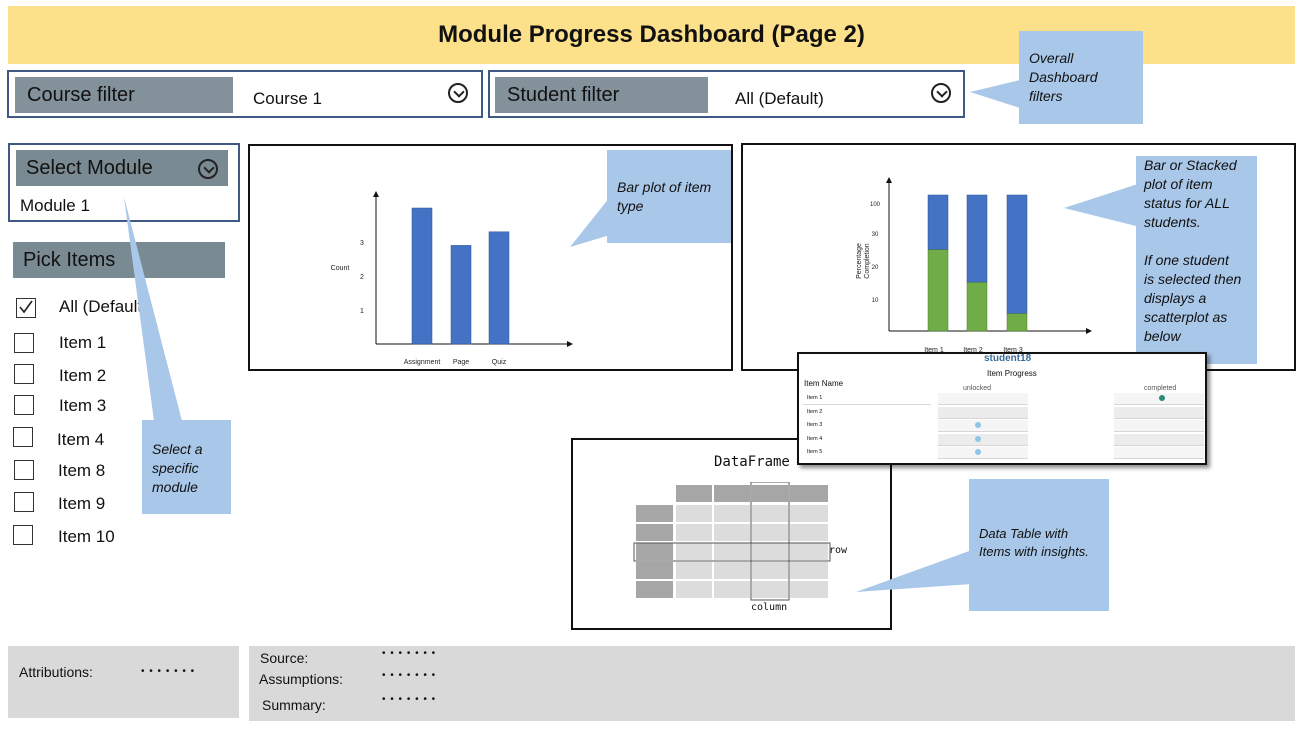 This screenshot has width=1304, height=731. I want to click on select-module-value: Module 1, so click(55, 206).